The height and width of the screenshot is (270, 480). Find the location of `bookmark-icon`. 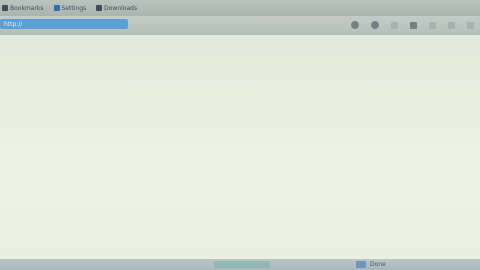

bookmark-icon is located at coordinates (5, 8).